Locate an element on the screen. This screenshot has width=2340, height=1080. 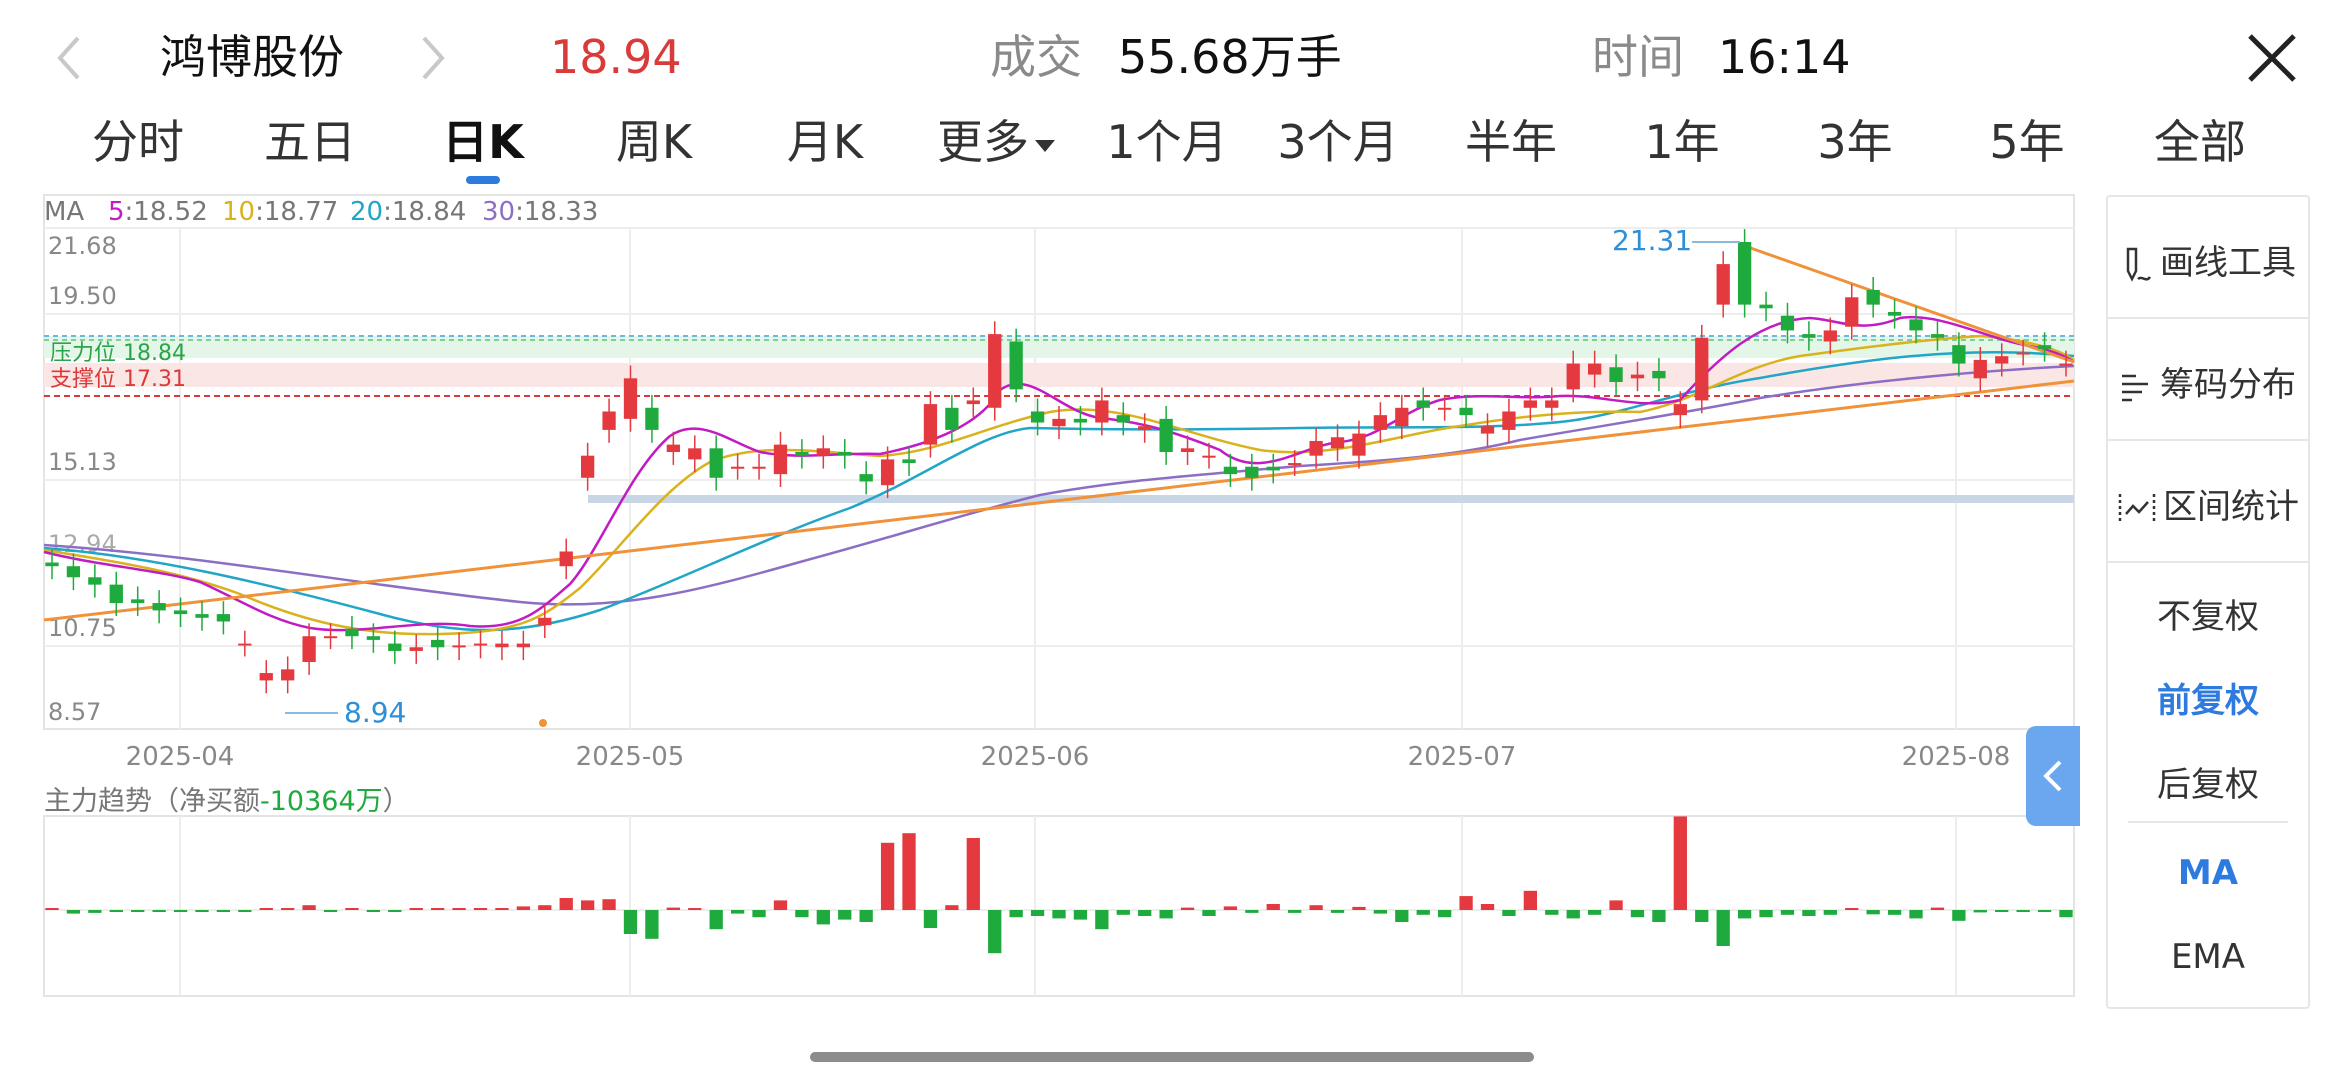
close-icon is located at coordinates (2272, 58).